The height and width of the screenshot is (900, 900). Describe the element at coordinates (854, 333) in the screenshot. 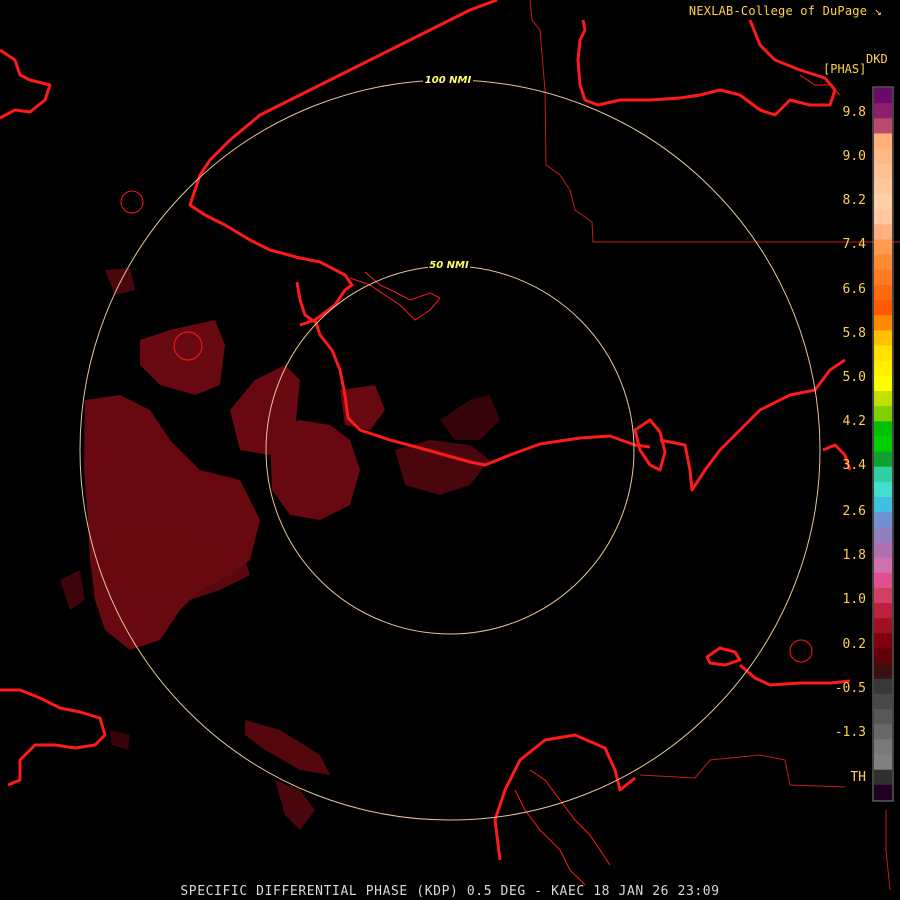

I see `scale-label: 5.8` at that location.